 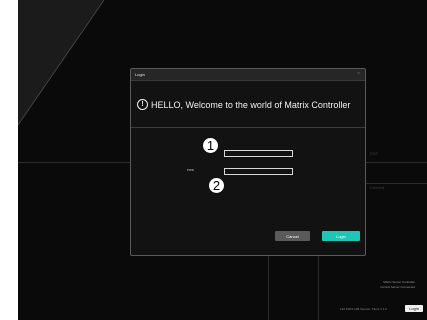 What do you see at coordinates (190, 170) in the screenshot?
I see `password-label: PWD` at bounding box center [190, 170].